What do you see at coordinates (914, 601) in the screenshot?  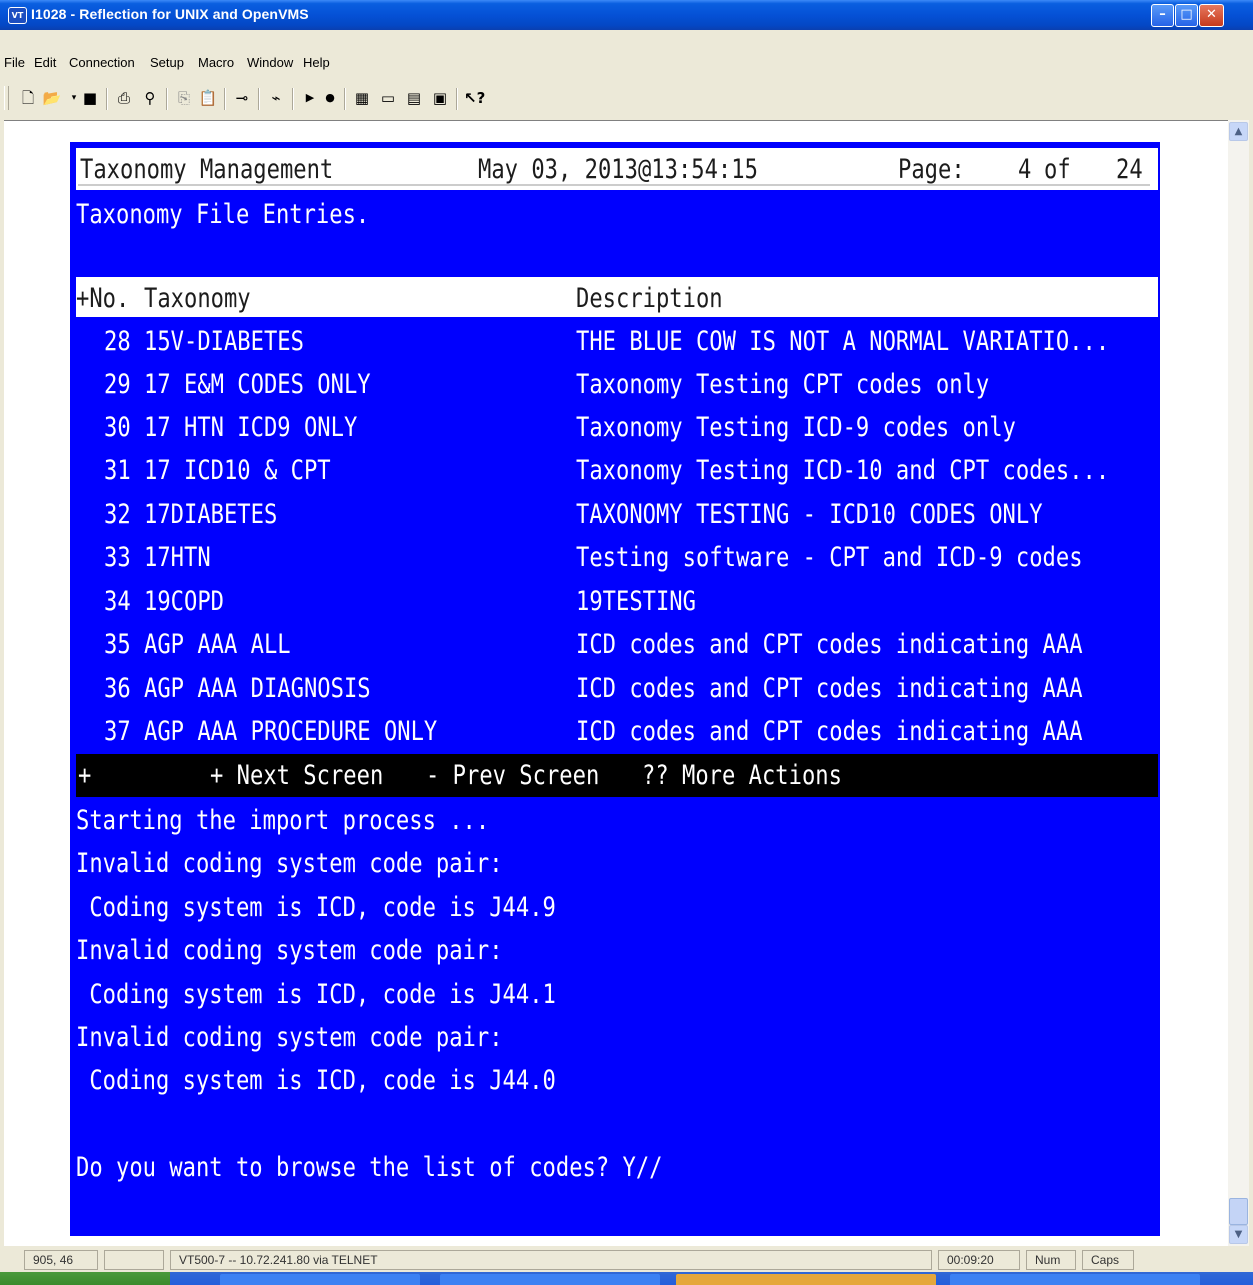 I see `list-item-description: 19TESTING` at bounding box center [914, 601].